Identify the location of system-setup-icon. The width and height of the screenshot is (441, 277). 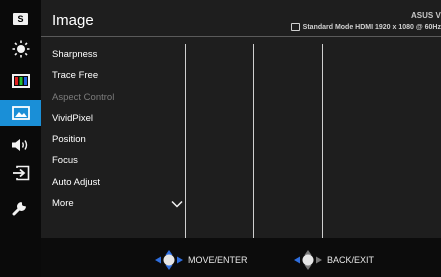
(20, 207).